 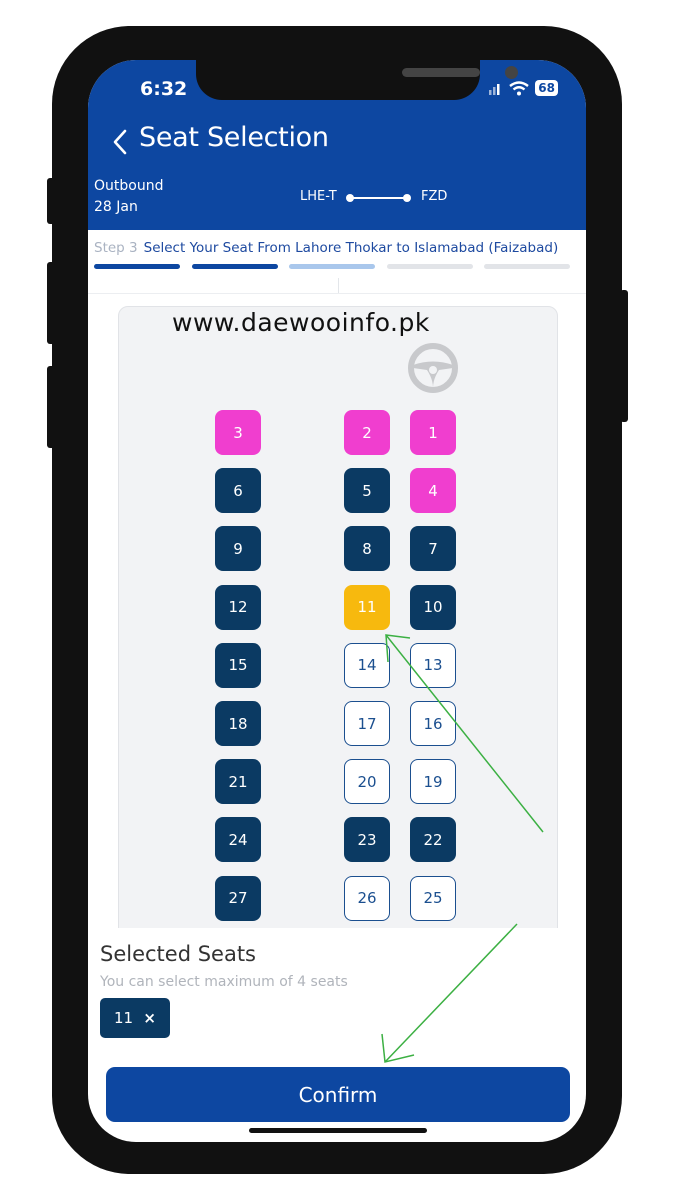 I want to click on tab-divider, so click(x=338, y=286).